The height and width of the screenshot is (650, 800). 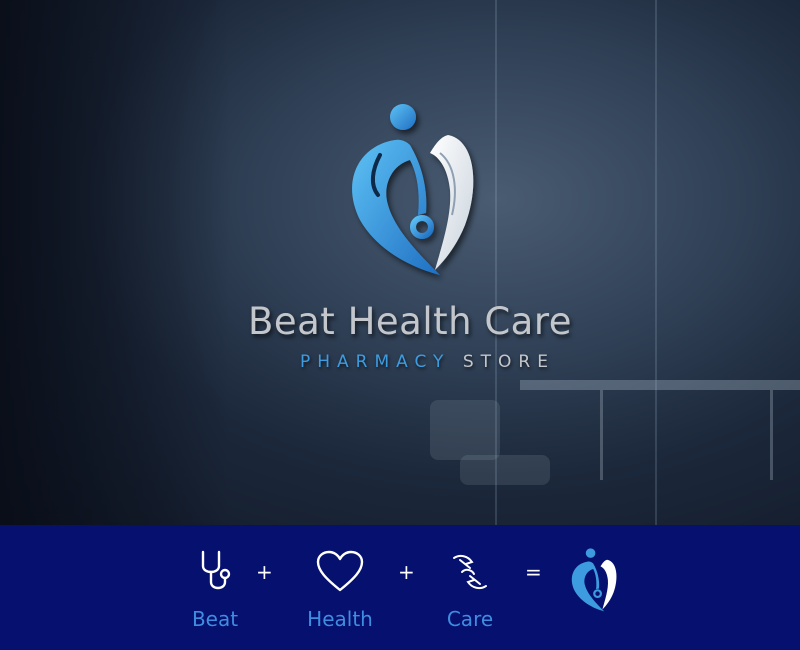 I want to click on brand-logo-small, so click(x=594, y=580).